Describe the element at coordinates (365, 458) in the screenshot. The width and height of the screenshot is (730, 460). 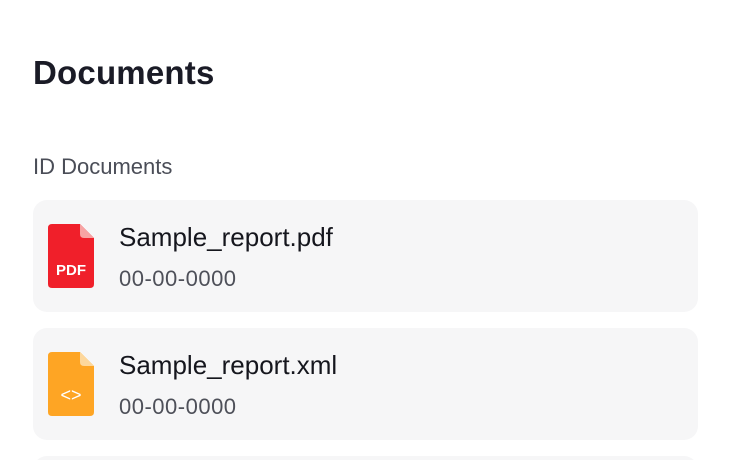
I see `document-item-partial` at that location.